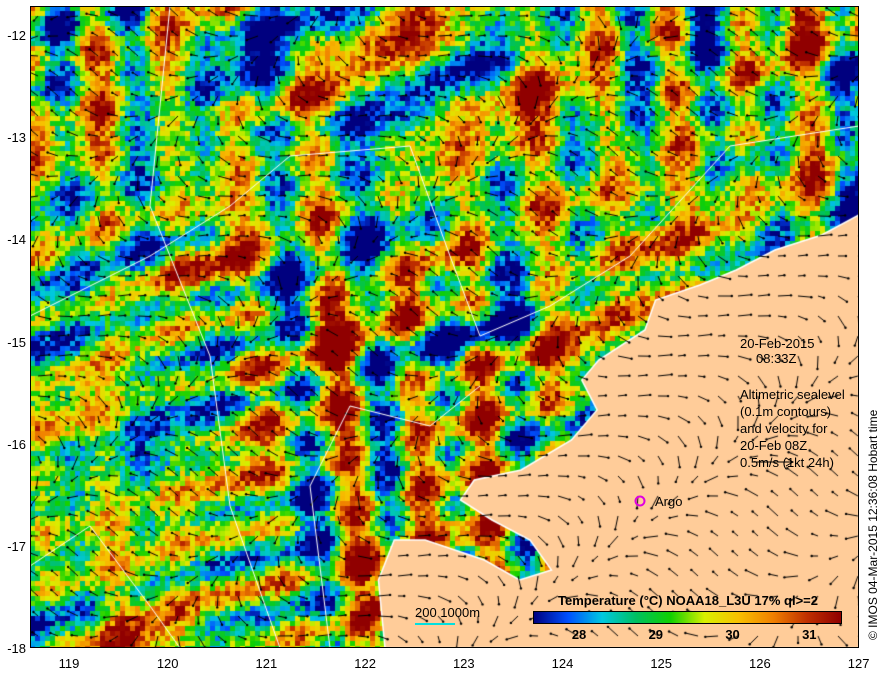  I want to click on argo-label: Argo, so click(669, 501).